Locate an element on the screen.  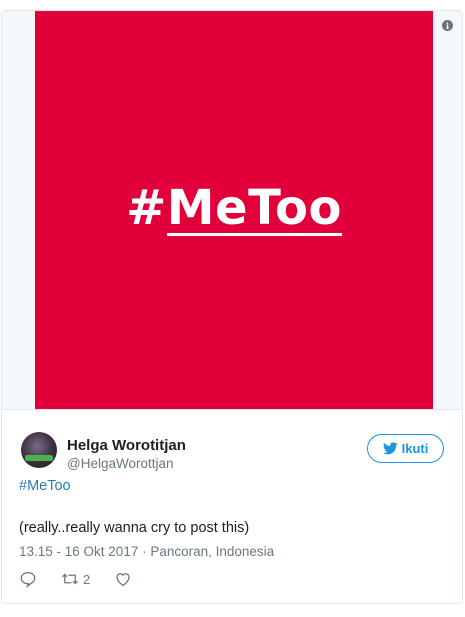
info-icon: i is located at coordinates (447, 25).